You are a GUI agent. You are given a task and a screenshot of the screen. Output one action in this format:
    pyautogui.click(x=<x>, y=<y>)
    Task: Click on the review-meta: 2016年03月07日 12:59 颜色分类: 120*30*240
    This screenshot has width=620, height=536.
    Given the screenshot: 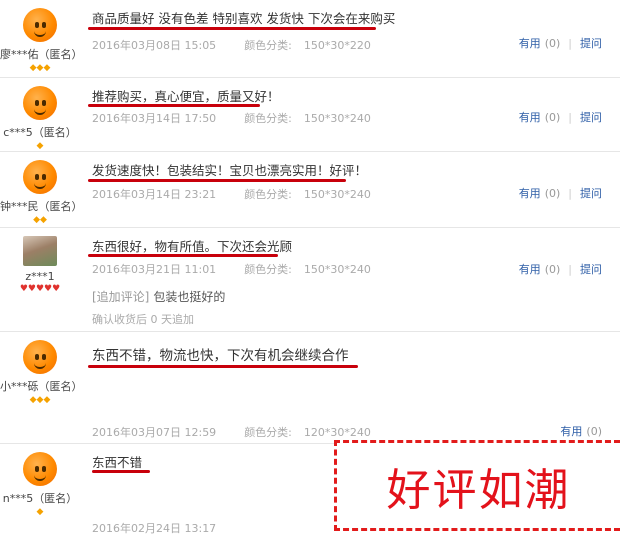 What is the action you would take?
    pyautogui.click(x=231, y=432)
    